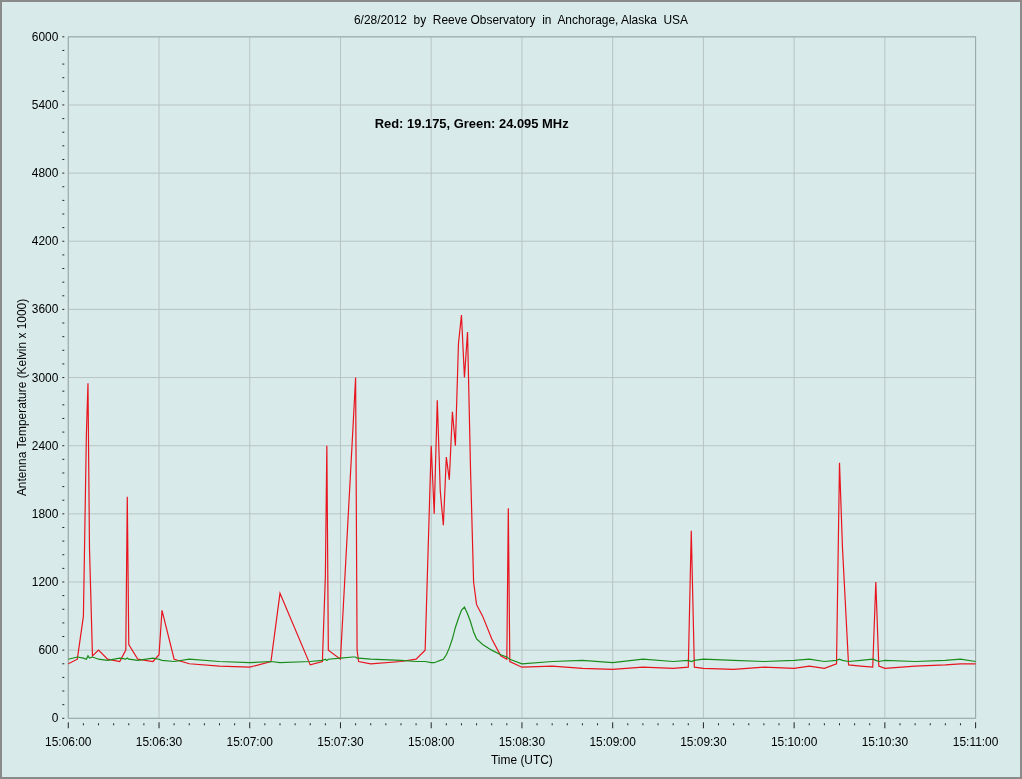 This screenshot has height=779, width=1022. I want to click on x-tick-label: 15:09:30, so click(703, 742).